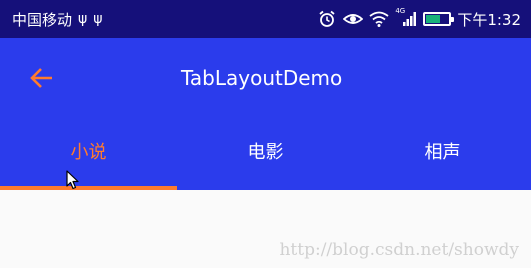 Image resolution: width=531 pixels, height=268 pixels. I want to click on tab-novel: 小说, so click(88, 154).